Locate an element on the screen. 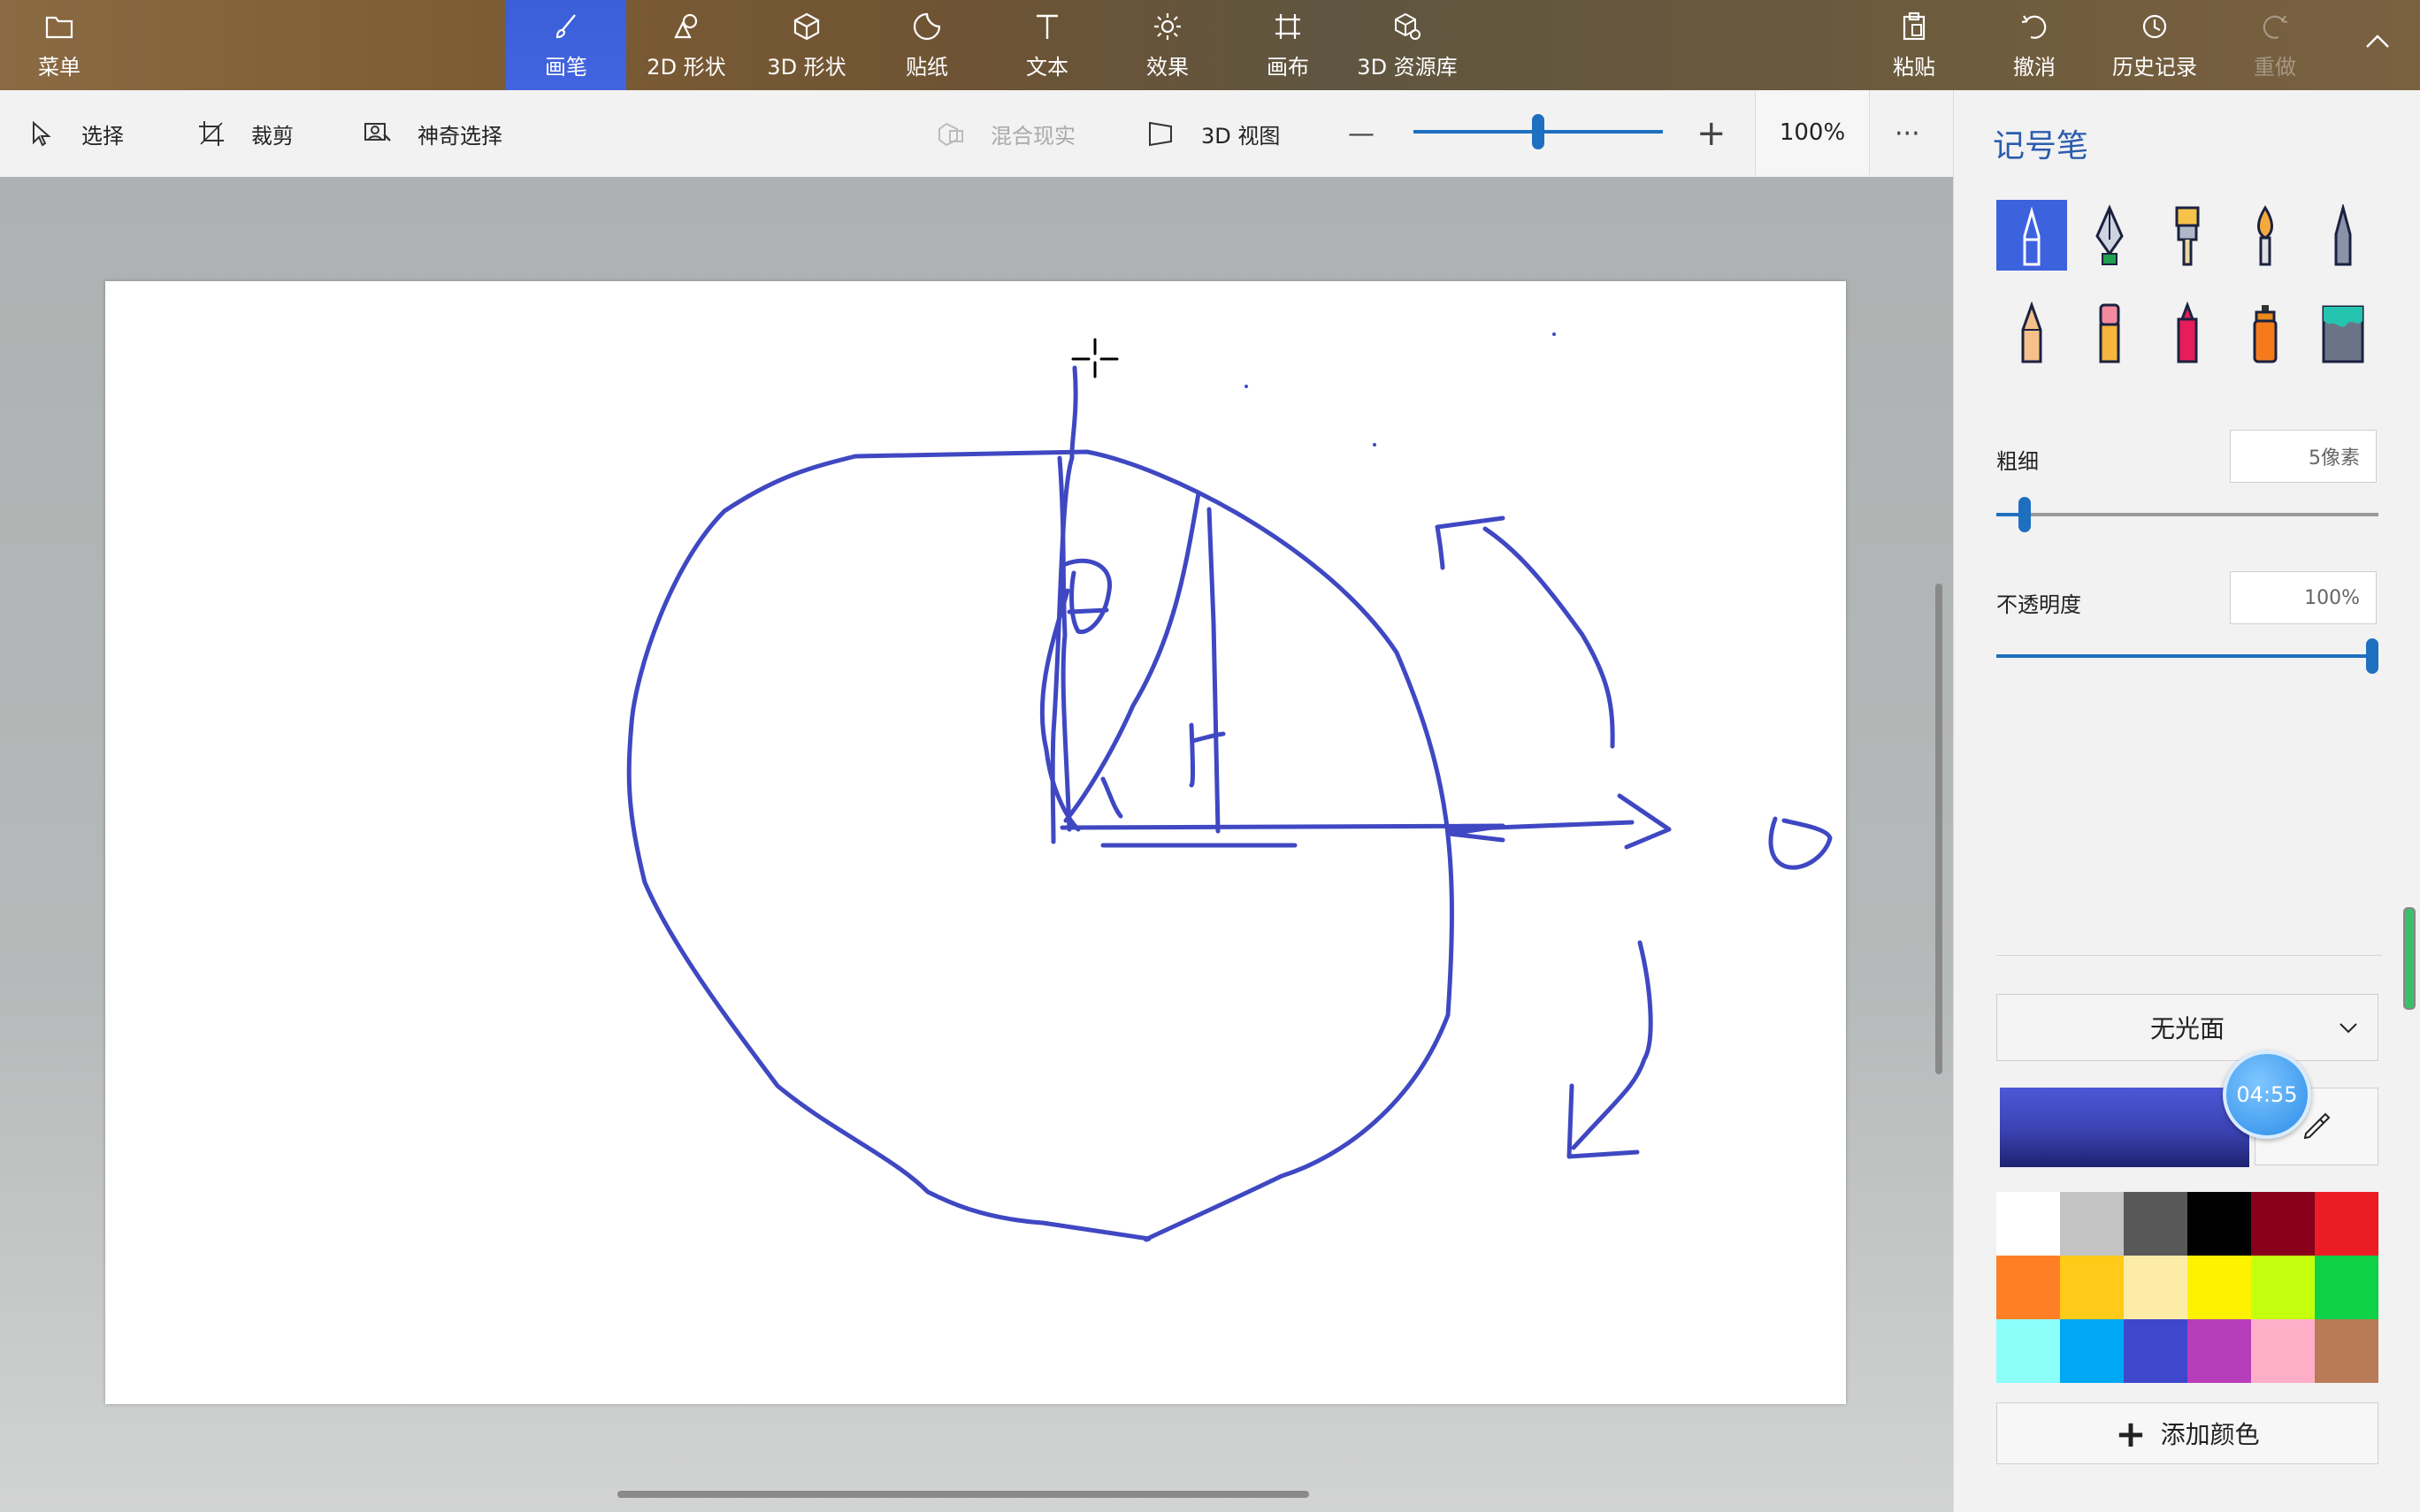 The height and width of the screenshot is (1512, 2420). paste-icon is located at coordinates (1915, 25).